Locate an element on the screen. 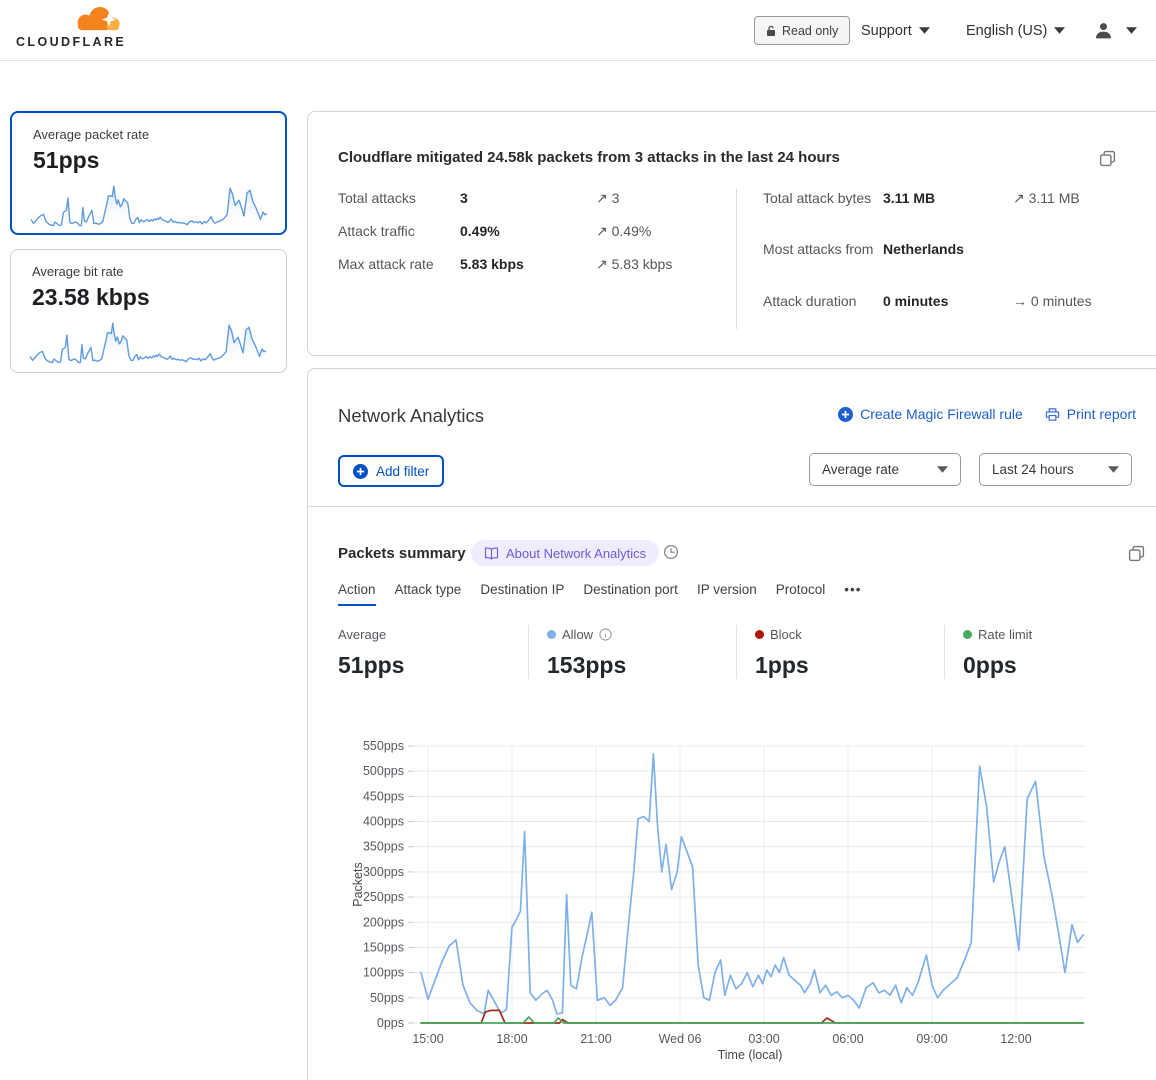 The image size is (1156, 1080). create-magic-firewall-rule-link: Create Magic Firewall rule is located at coordinates (930, 414).